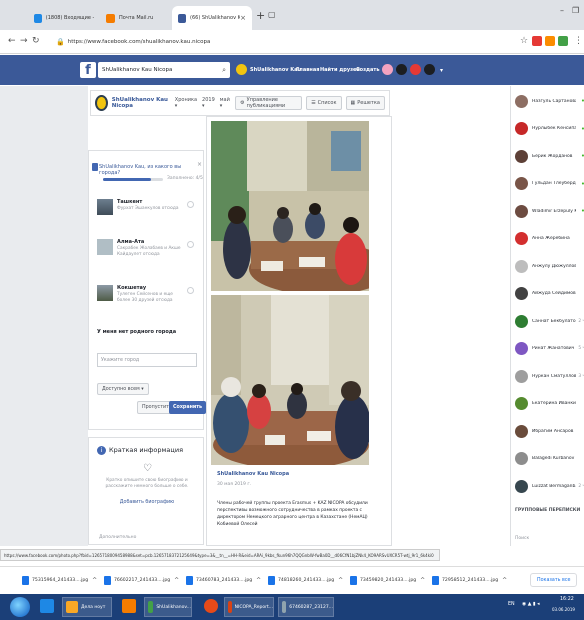 This screenshot has width=584, height=620. Describe the element at coordinates (531, 604) in the screenshot. I see `tray-icons: ◉ ▲ ▮ ◂` at that location.